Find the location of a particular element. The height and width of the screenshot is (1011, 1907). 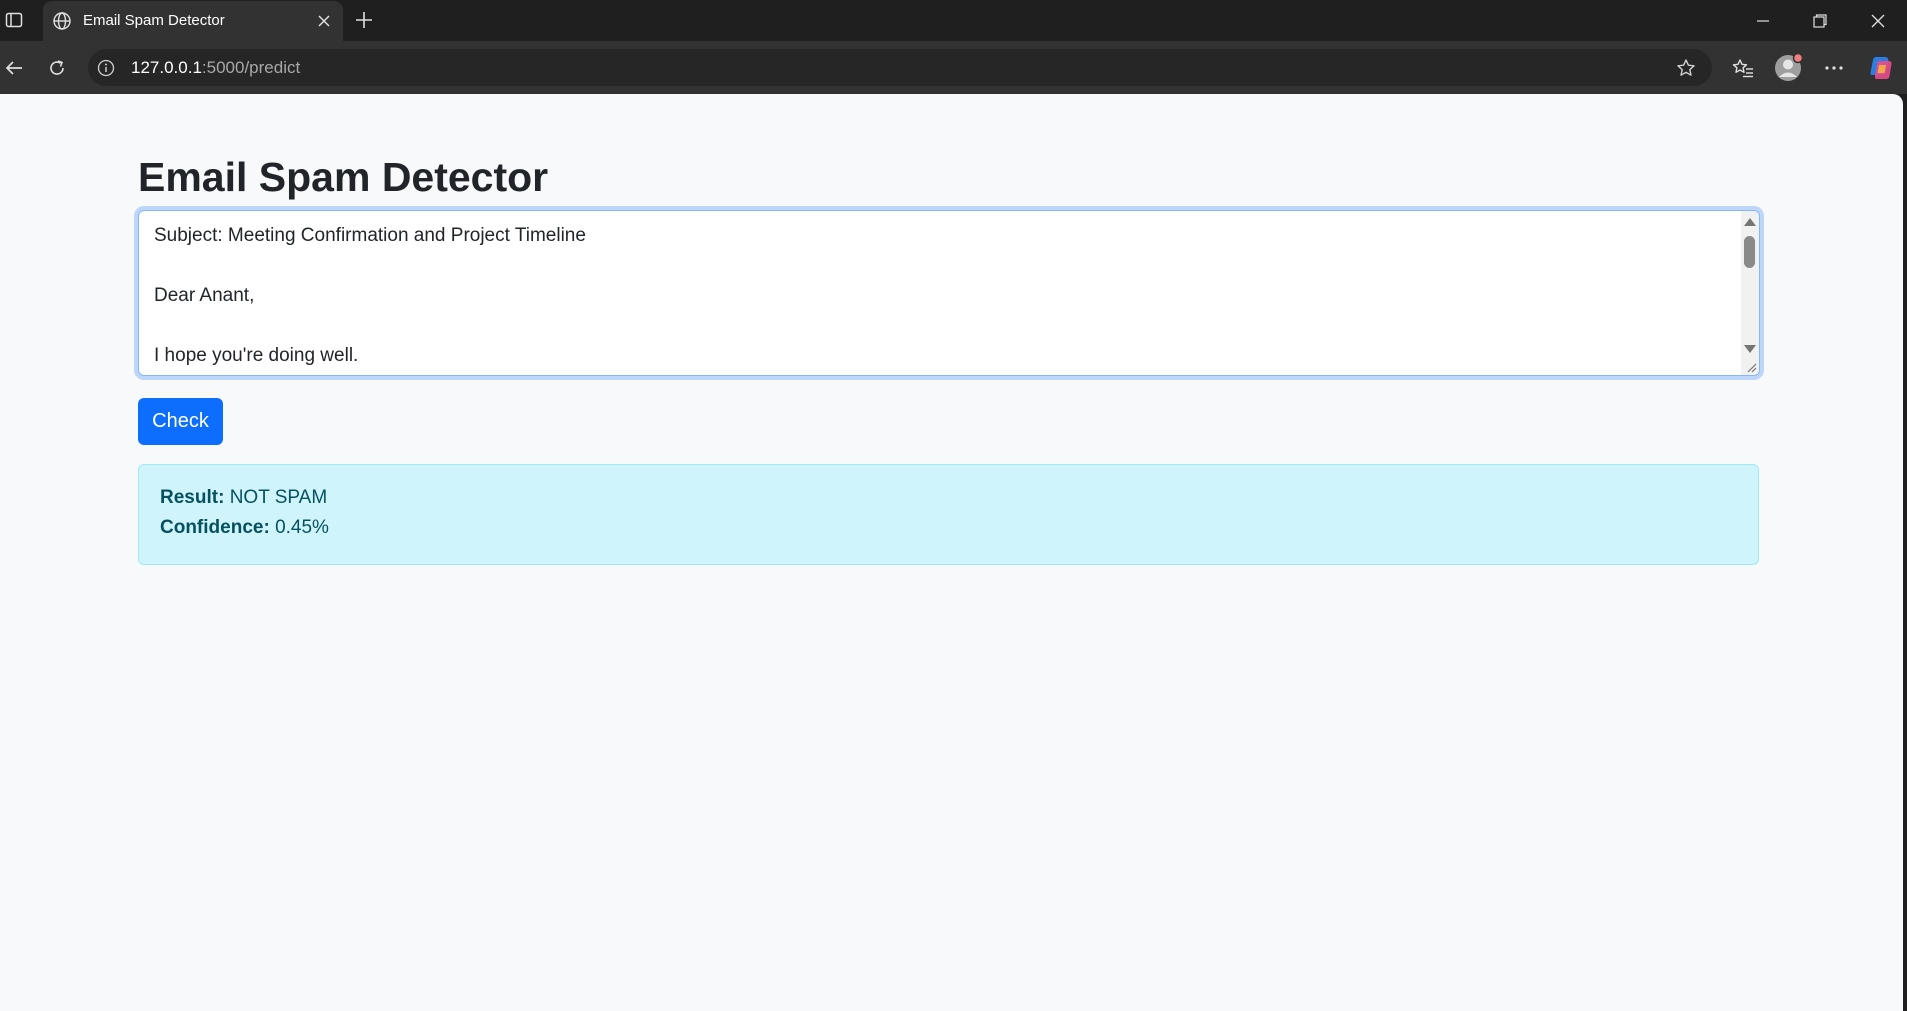

site-info-icon is located at coordinates (106, 68).